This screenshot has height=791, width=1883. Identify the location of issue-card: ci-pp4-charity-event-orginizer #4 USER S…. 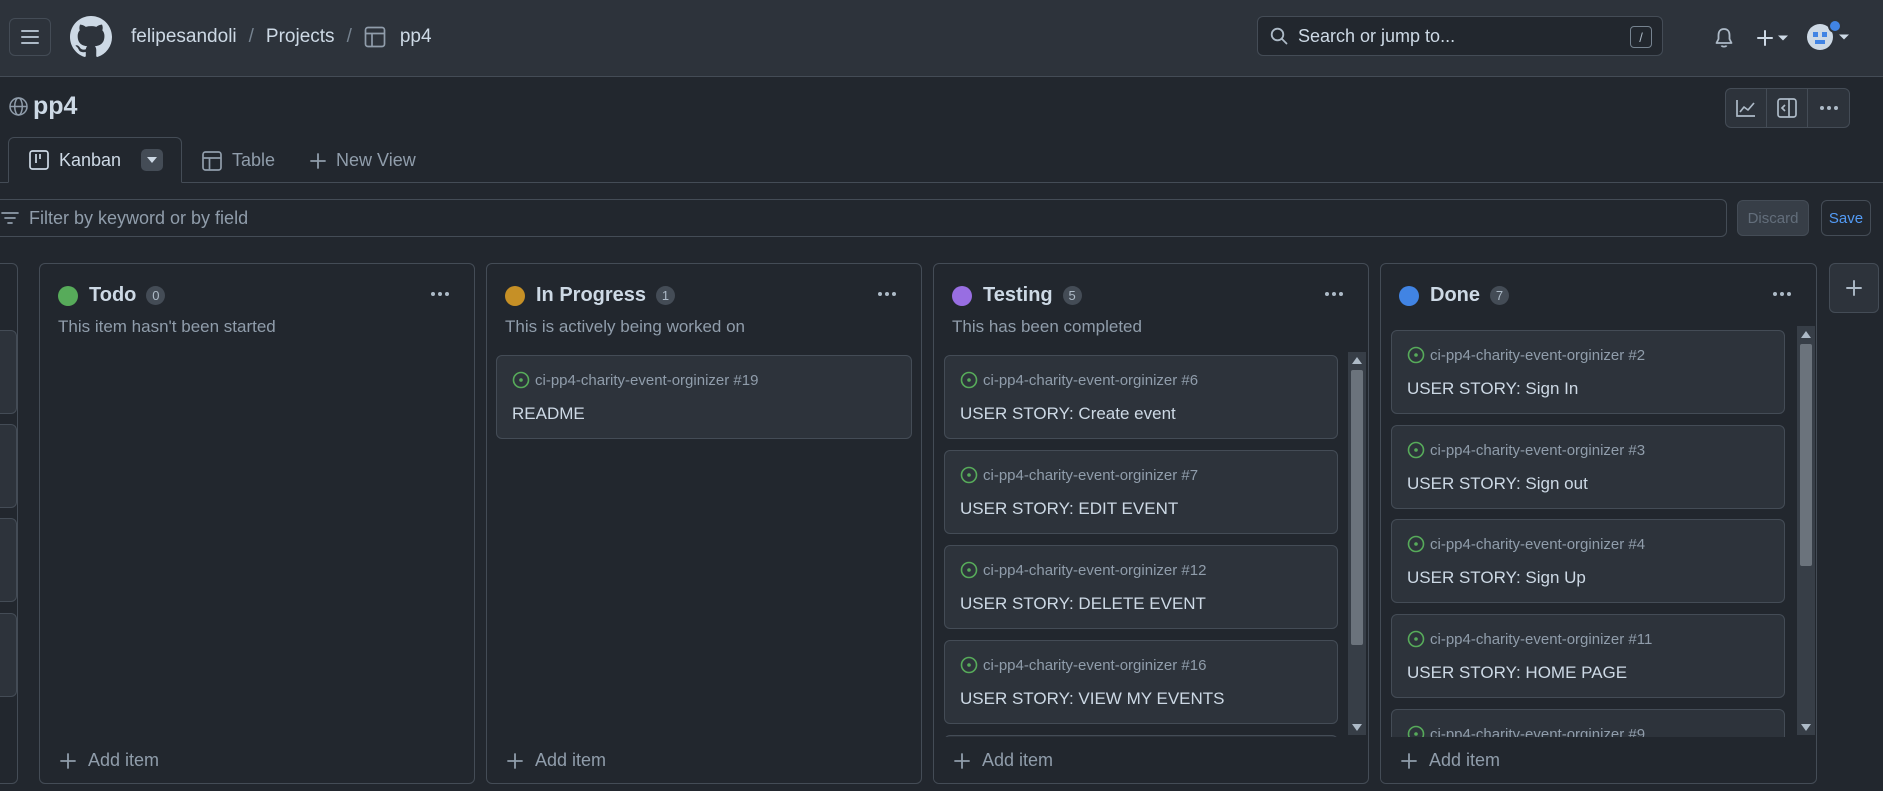
(1588, 561).